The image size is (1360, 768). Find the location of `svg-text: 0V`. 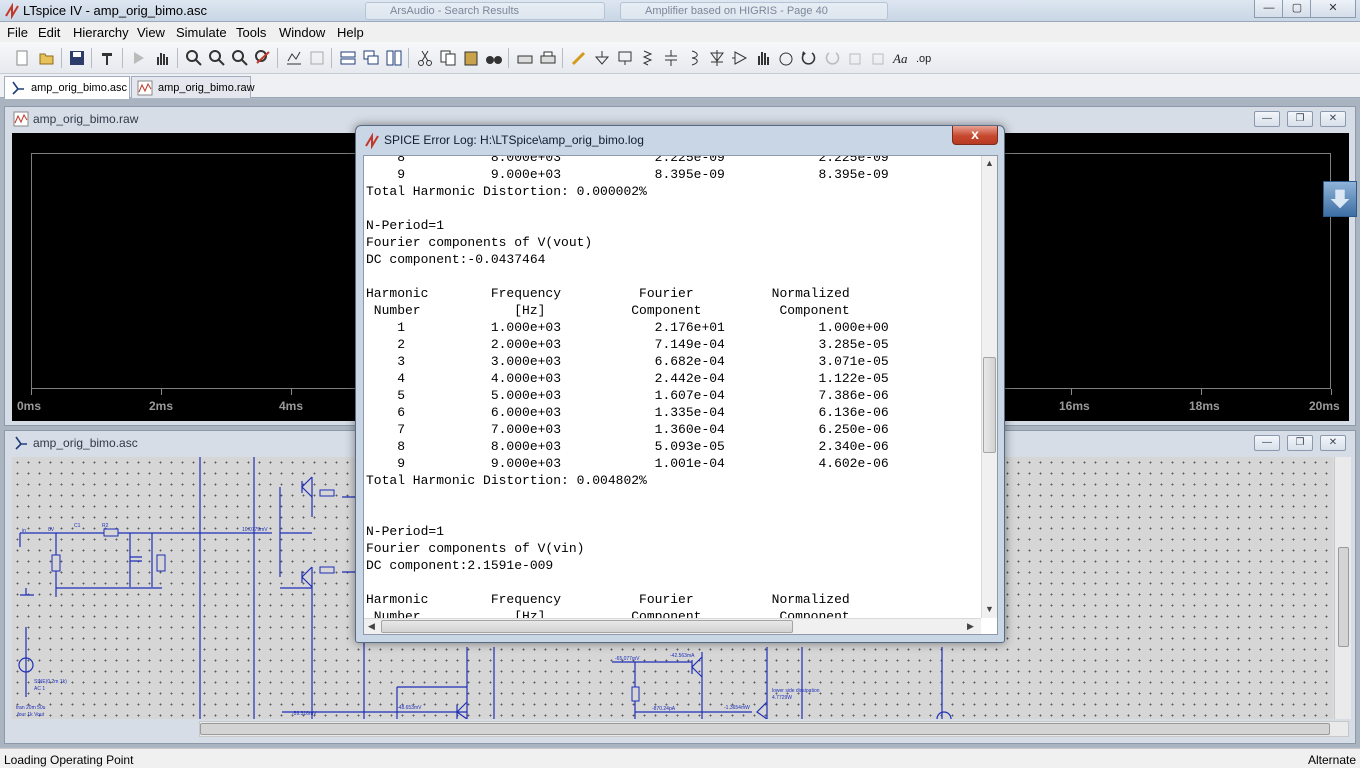

svg-text: 0V is located at coordinates (51, 530).